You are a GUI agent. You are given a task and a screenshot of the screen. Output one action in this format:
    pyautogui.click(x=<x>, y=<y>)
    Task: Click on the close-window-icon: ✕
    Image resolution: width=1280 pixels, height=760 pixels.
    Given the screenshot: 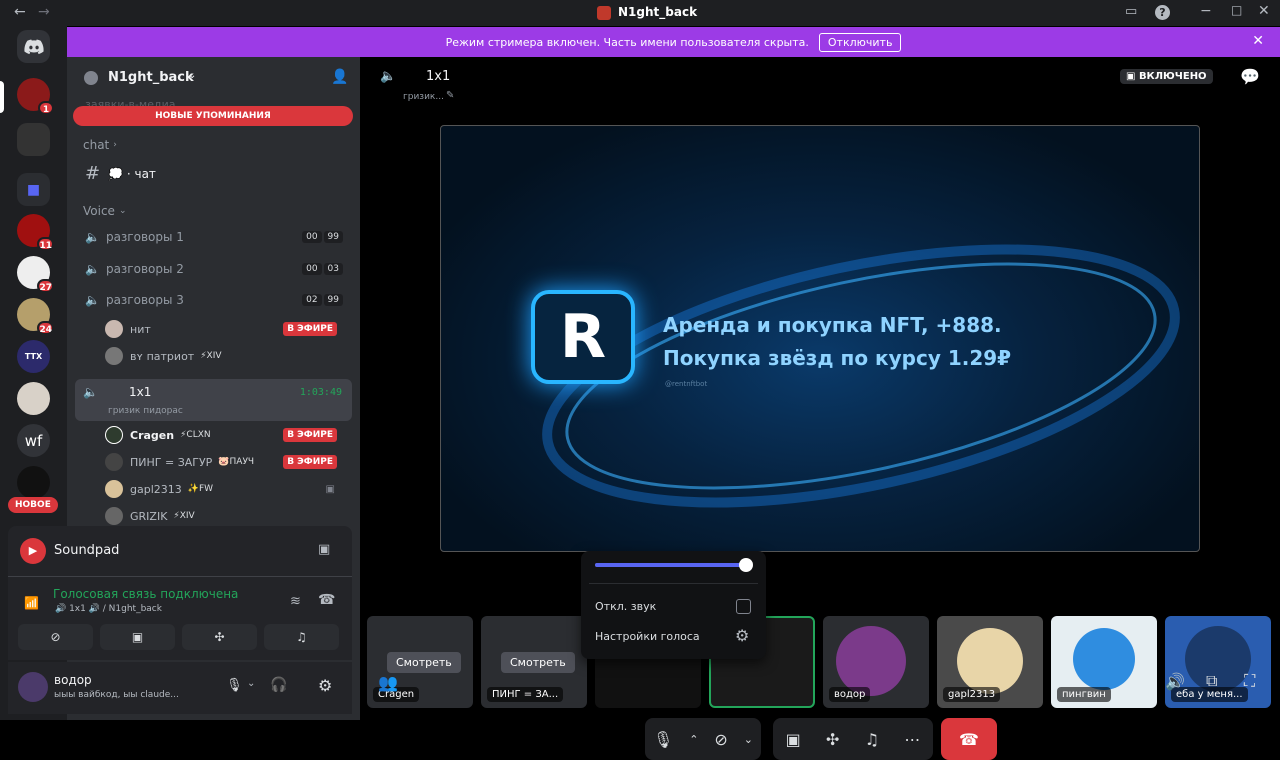 What is the action you would take?
    pyautogui.click(x=1264, y=11)
    